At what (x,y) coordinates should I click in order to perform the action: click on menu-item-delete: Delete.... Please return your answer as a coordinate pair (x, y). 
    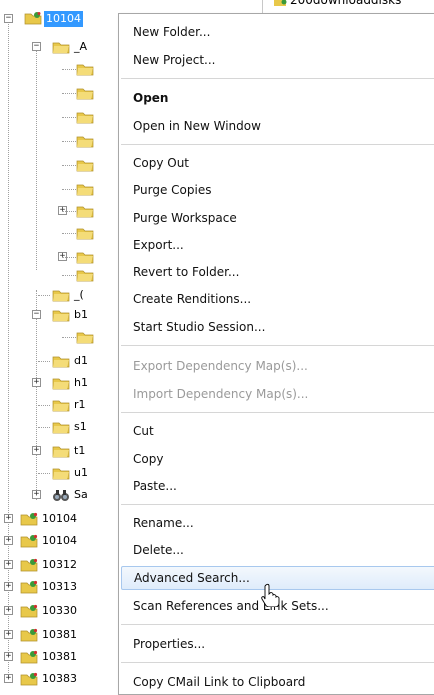
    Looking at the image, I should click on (276, 550).